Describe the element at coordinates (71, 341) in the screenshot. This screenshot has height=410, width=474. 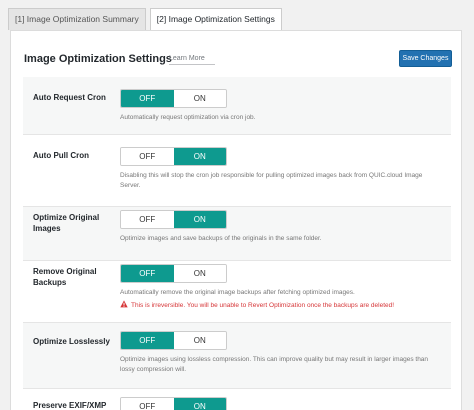
I see `setting-label: Optimize Losslessly` at that location.